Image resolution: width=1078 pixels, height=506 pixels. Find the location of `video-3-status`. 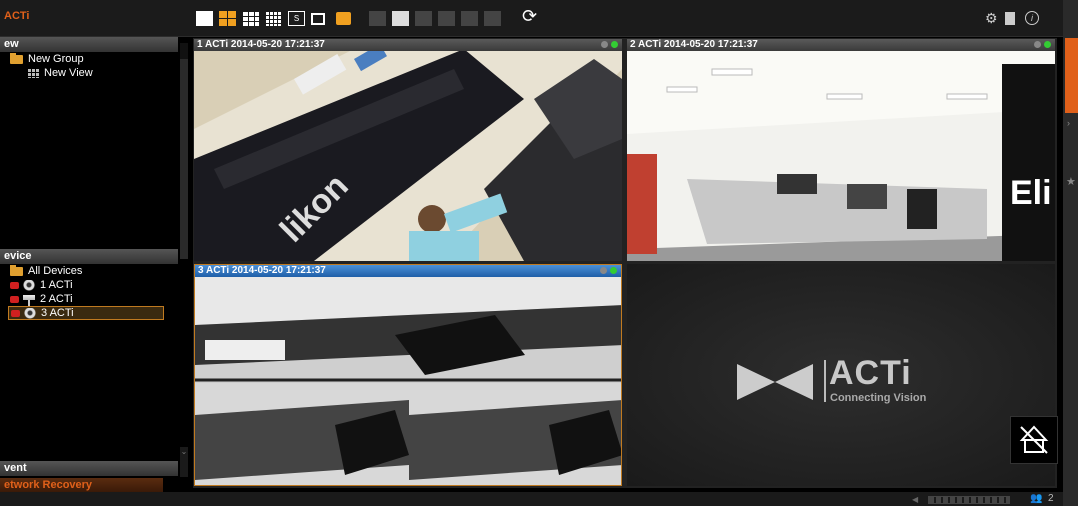

video-3-status is located at coordinates (608, 270).